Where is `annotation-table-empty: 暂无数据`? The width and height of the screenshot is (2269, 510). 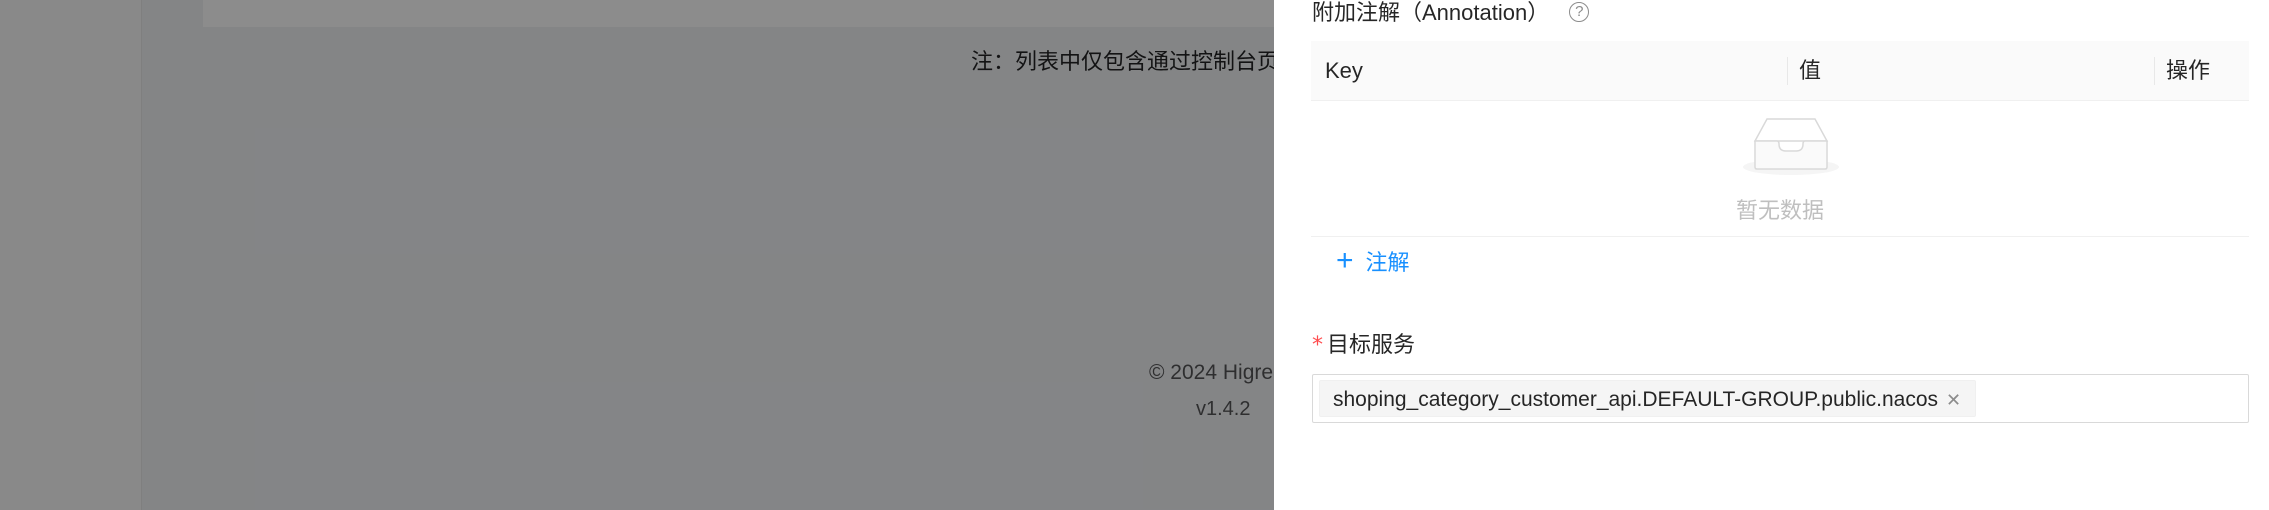
annotation-table-empty: 暂无数据 is located at coordinates (1780, 169).